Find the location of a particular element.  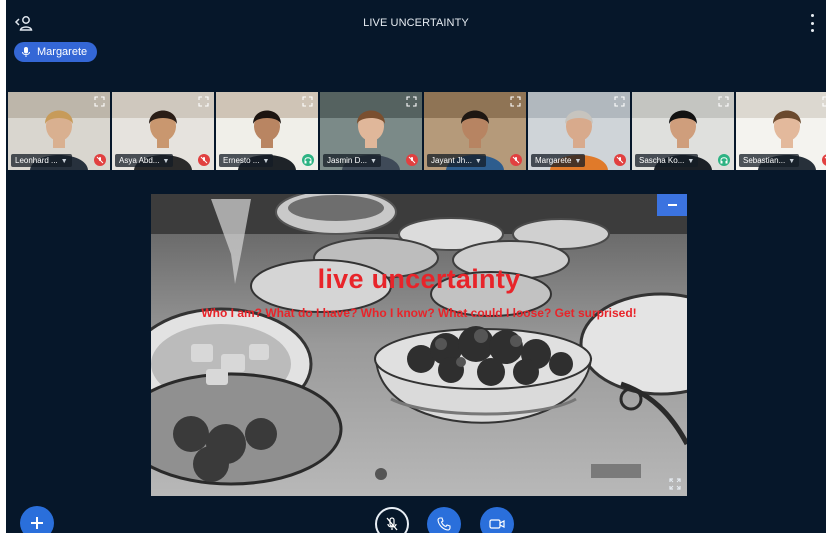

participant-name-text: Margarete is located at coordinates (553, 160).